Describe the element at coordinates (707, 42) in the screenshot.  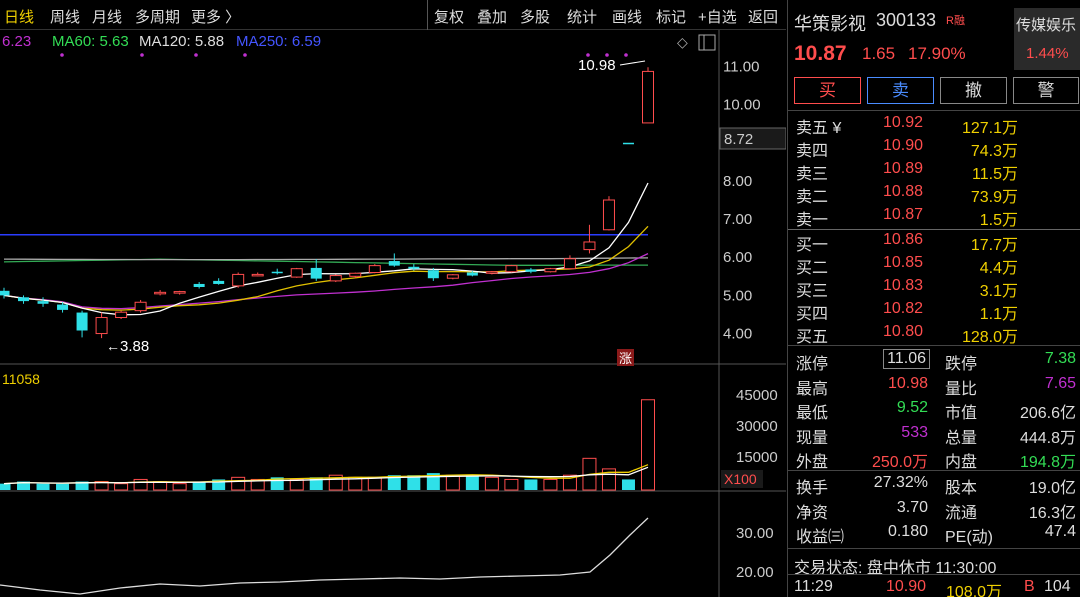
I see `window-icon` at that location.